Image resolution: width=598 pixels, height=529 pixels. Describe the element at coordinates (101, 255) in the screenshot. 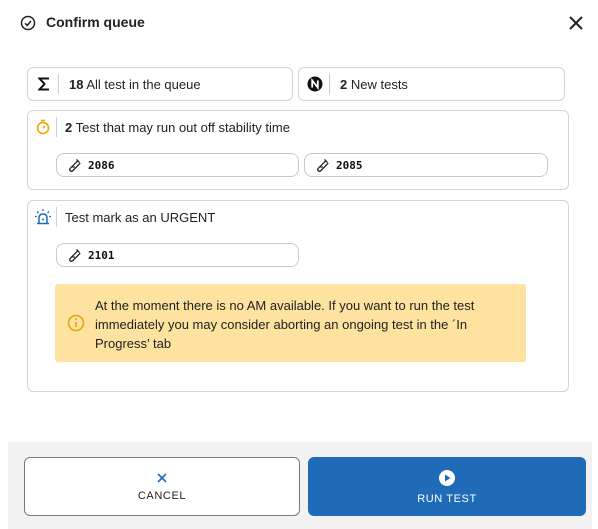

I see `test-id: 2101` at that location.